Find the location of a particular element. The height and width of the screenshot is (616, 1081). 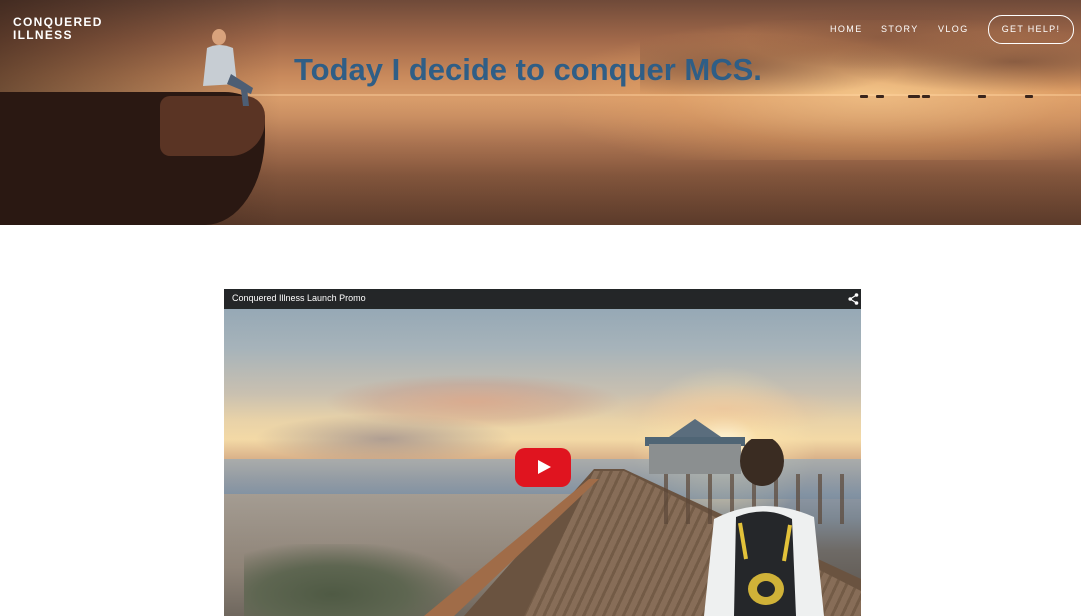

play-icon is located at coordinates (544, 467).